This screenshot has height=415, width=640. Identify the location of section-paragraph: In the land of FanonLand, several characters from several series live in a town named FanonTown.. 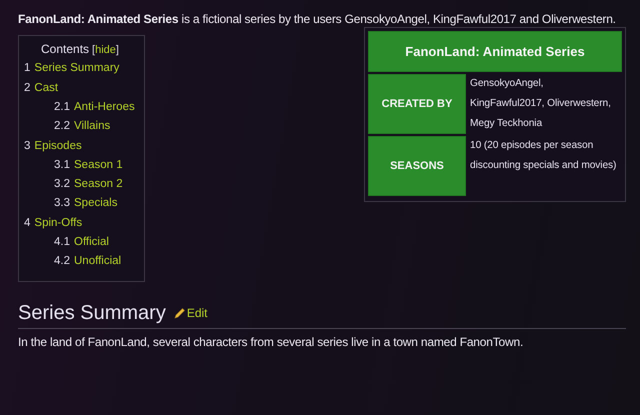
(271, 342).